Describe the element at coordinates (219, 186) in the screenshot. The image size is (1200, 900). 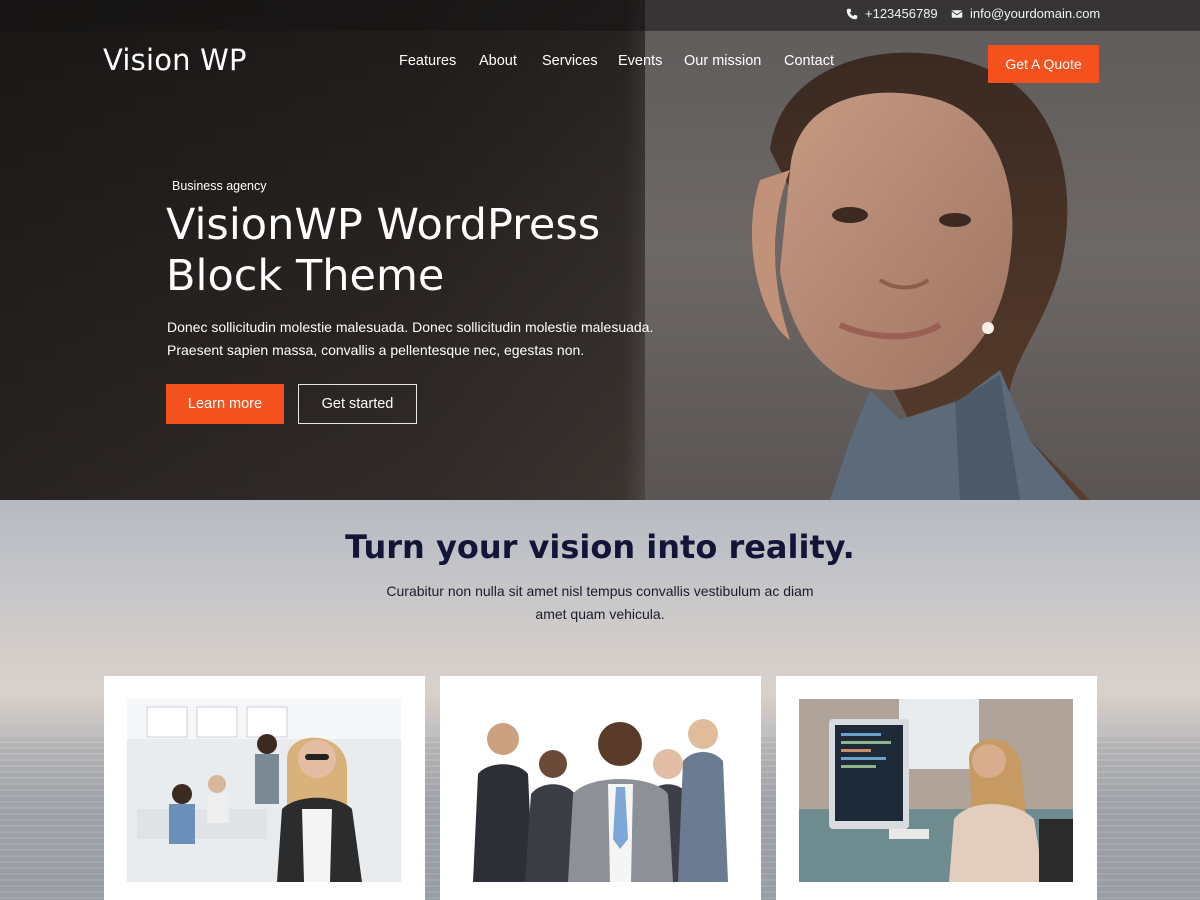
I see `hero-eyebrow: Business agency` at that location.